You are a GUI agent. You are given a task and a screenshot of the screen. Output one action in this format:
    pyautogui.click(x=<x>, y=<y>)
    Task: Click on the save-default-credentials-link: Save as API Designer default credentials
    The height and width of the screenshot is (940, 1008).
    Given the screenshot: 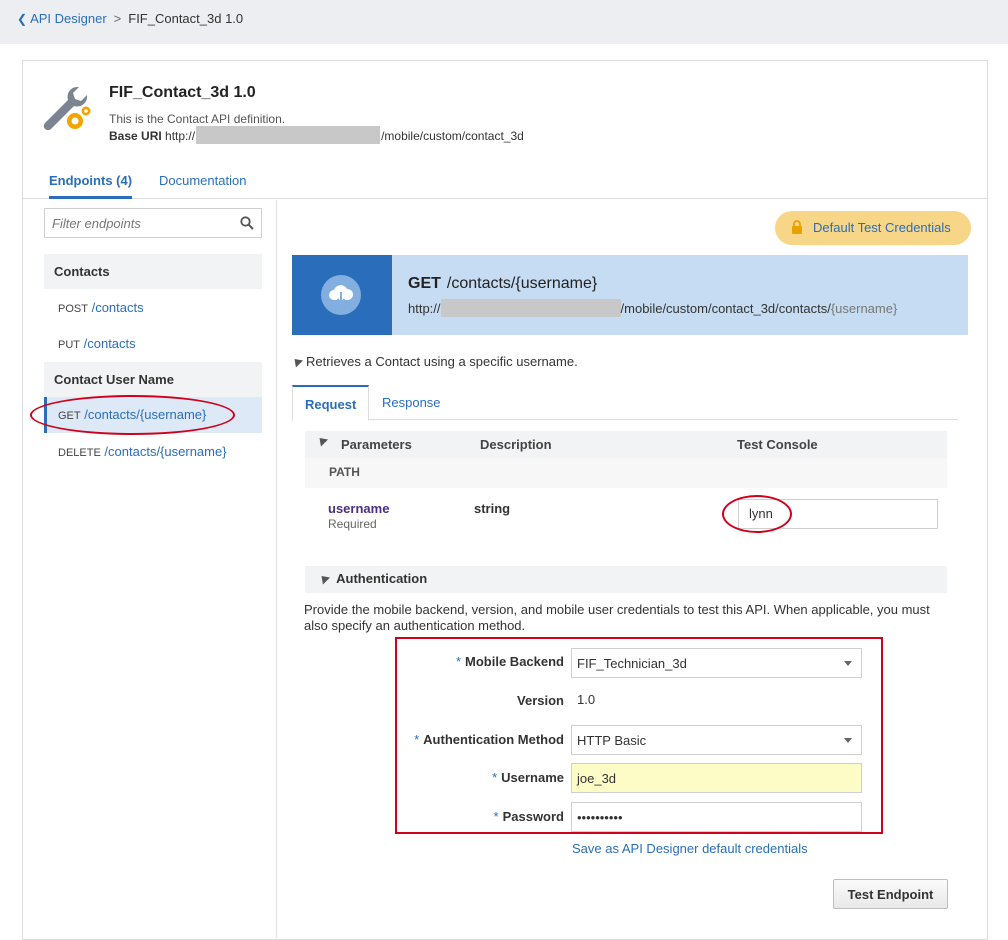 What is the action you would take?
    pyautogui.click(x=690, y=848)
    